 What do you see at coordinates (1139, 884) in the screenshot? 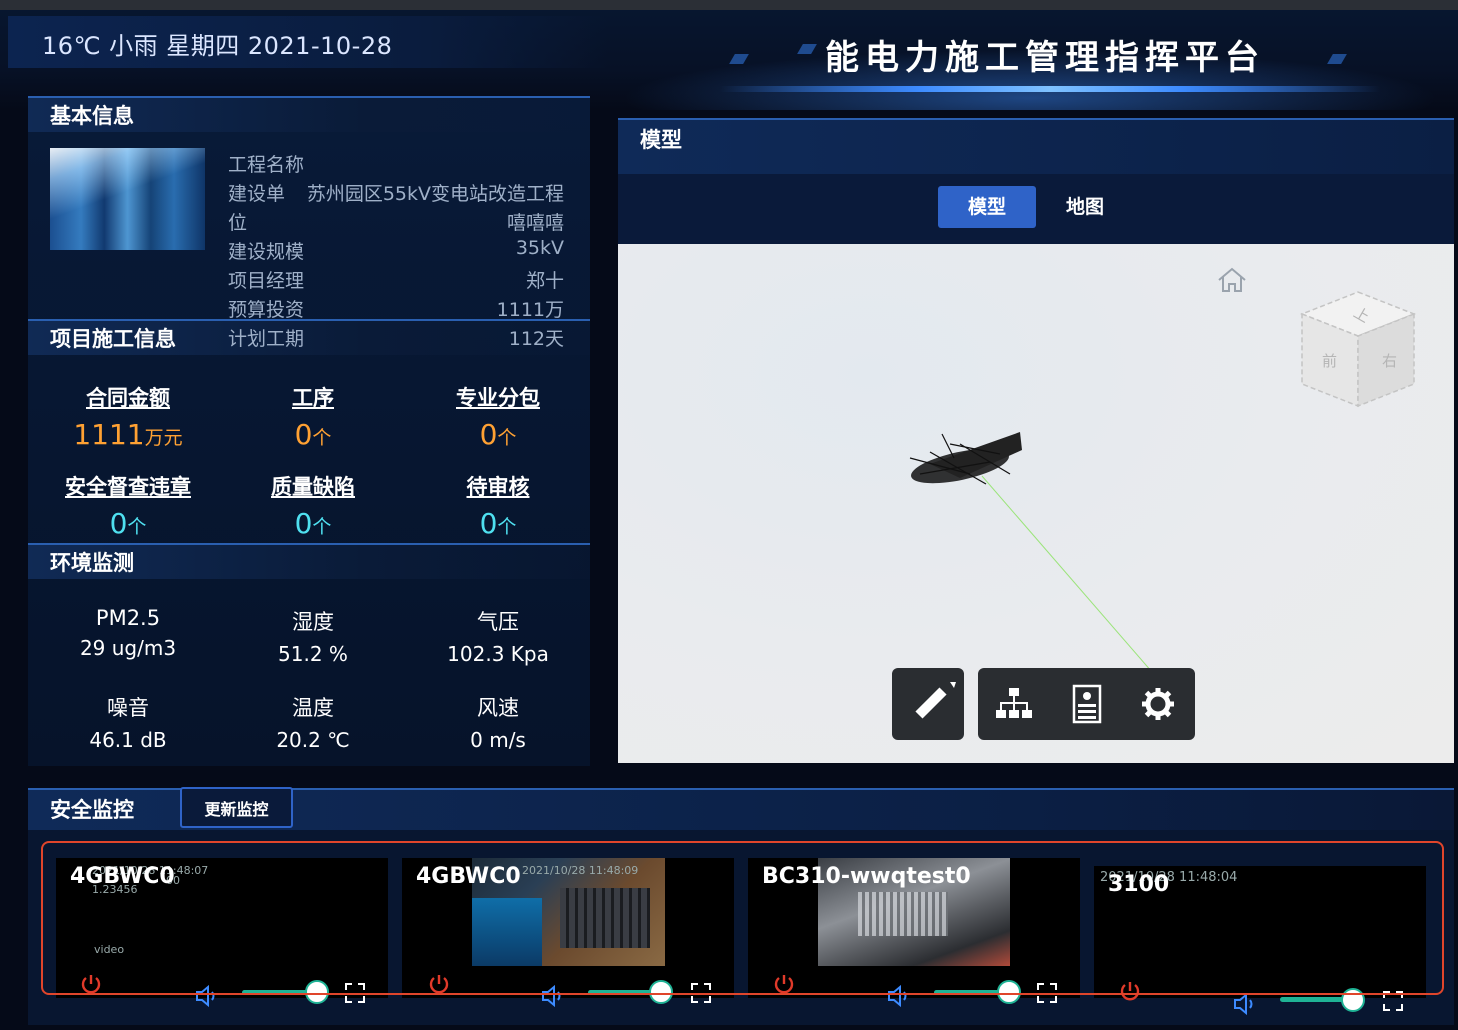
I see `camera-name: 3100` at bounding box center [1139, 884].